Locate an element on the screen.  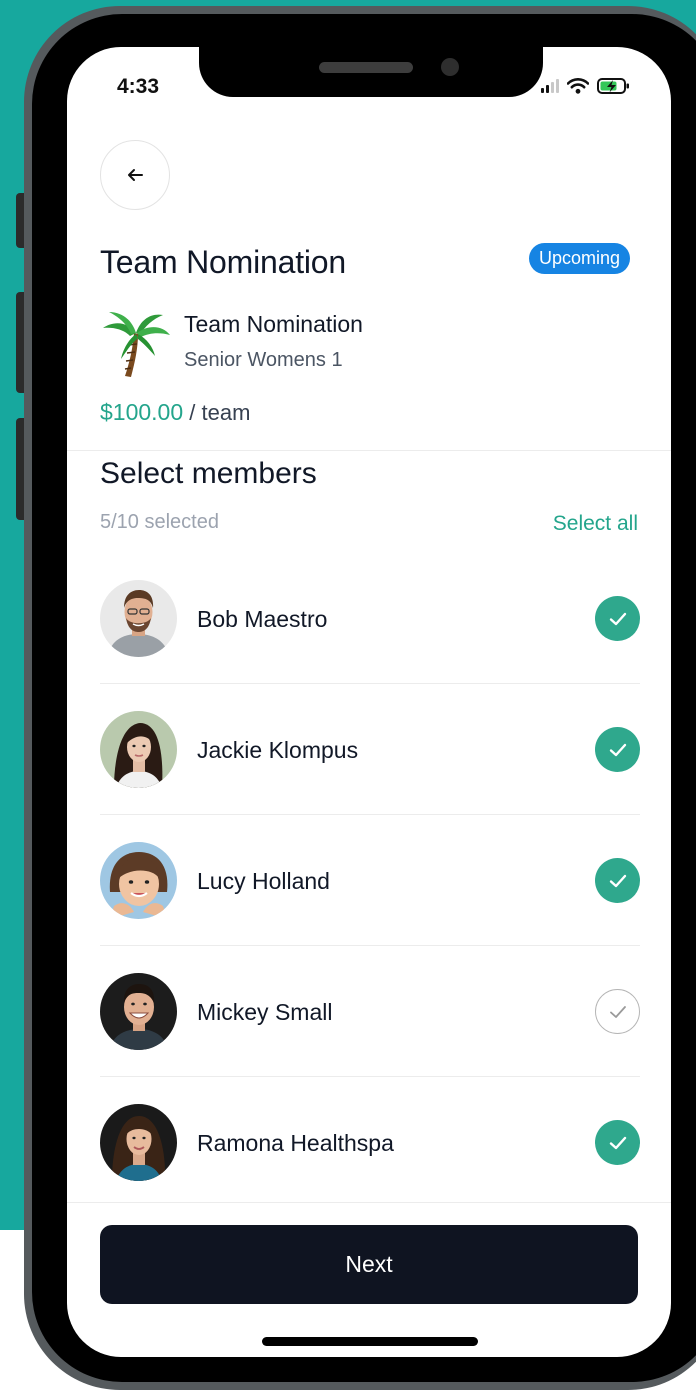
member-row: Jackie Klompus is located at coordinates (370, 749).